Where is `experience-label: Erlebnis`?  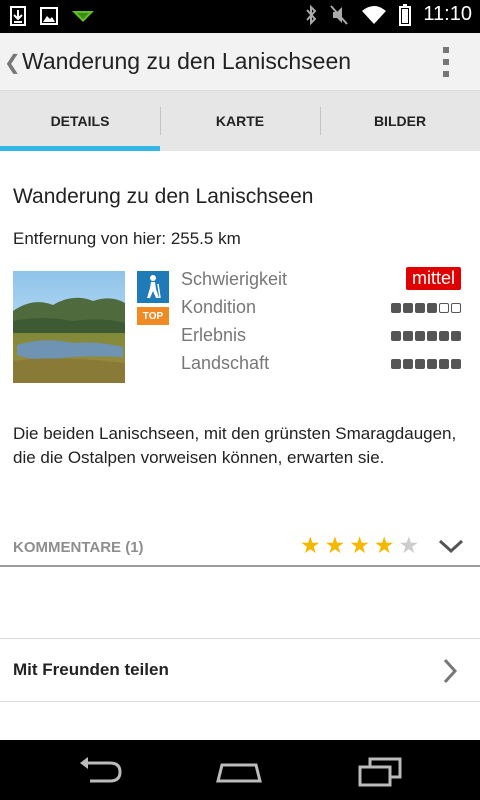 experience-label: Erlebnis is located at coordinates (214, 335).